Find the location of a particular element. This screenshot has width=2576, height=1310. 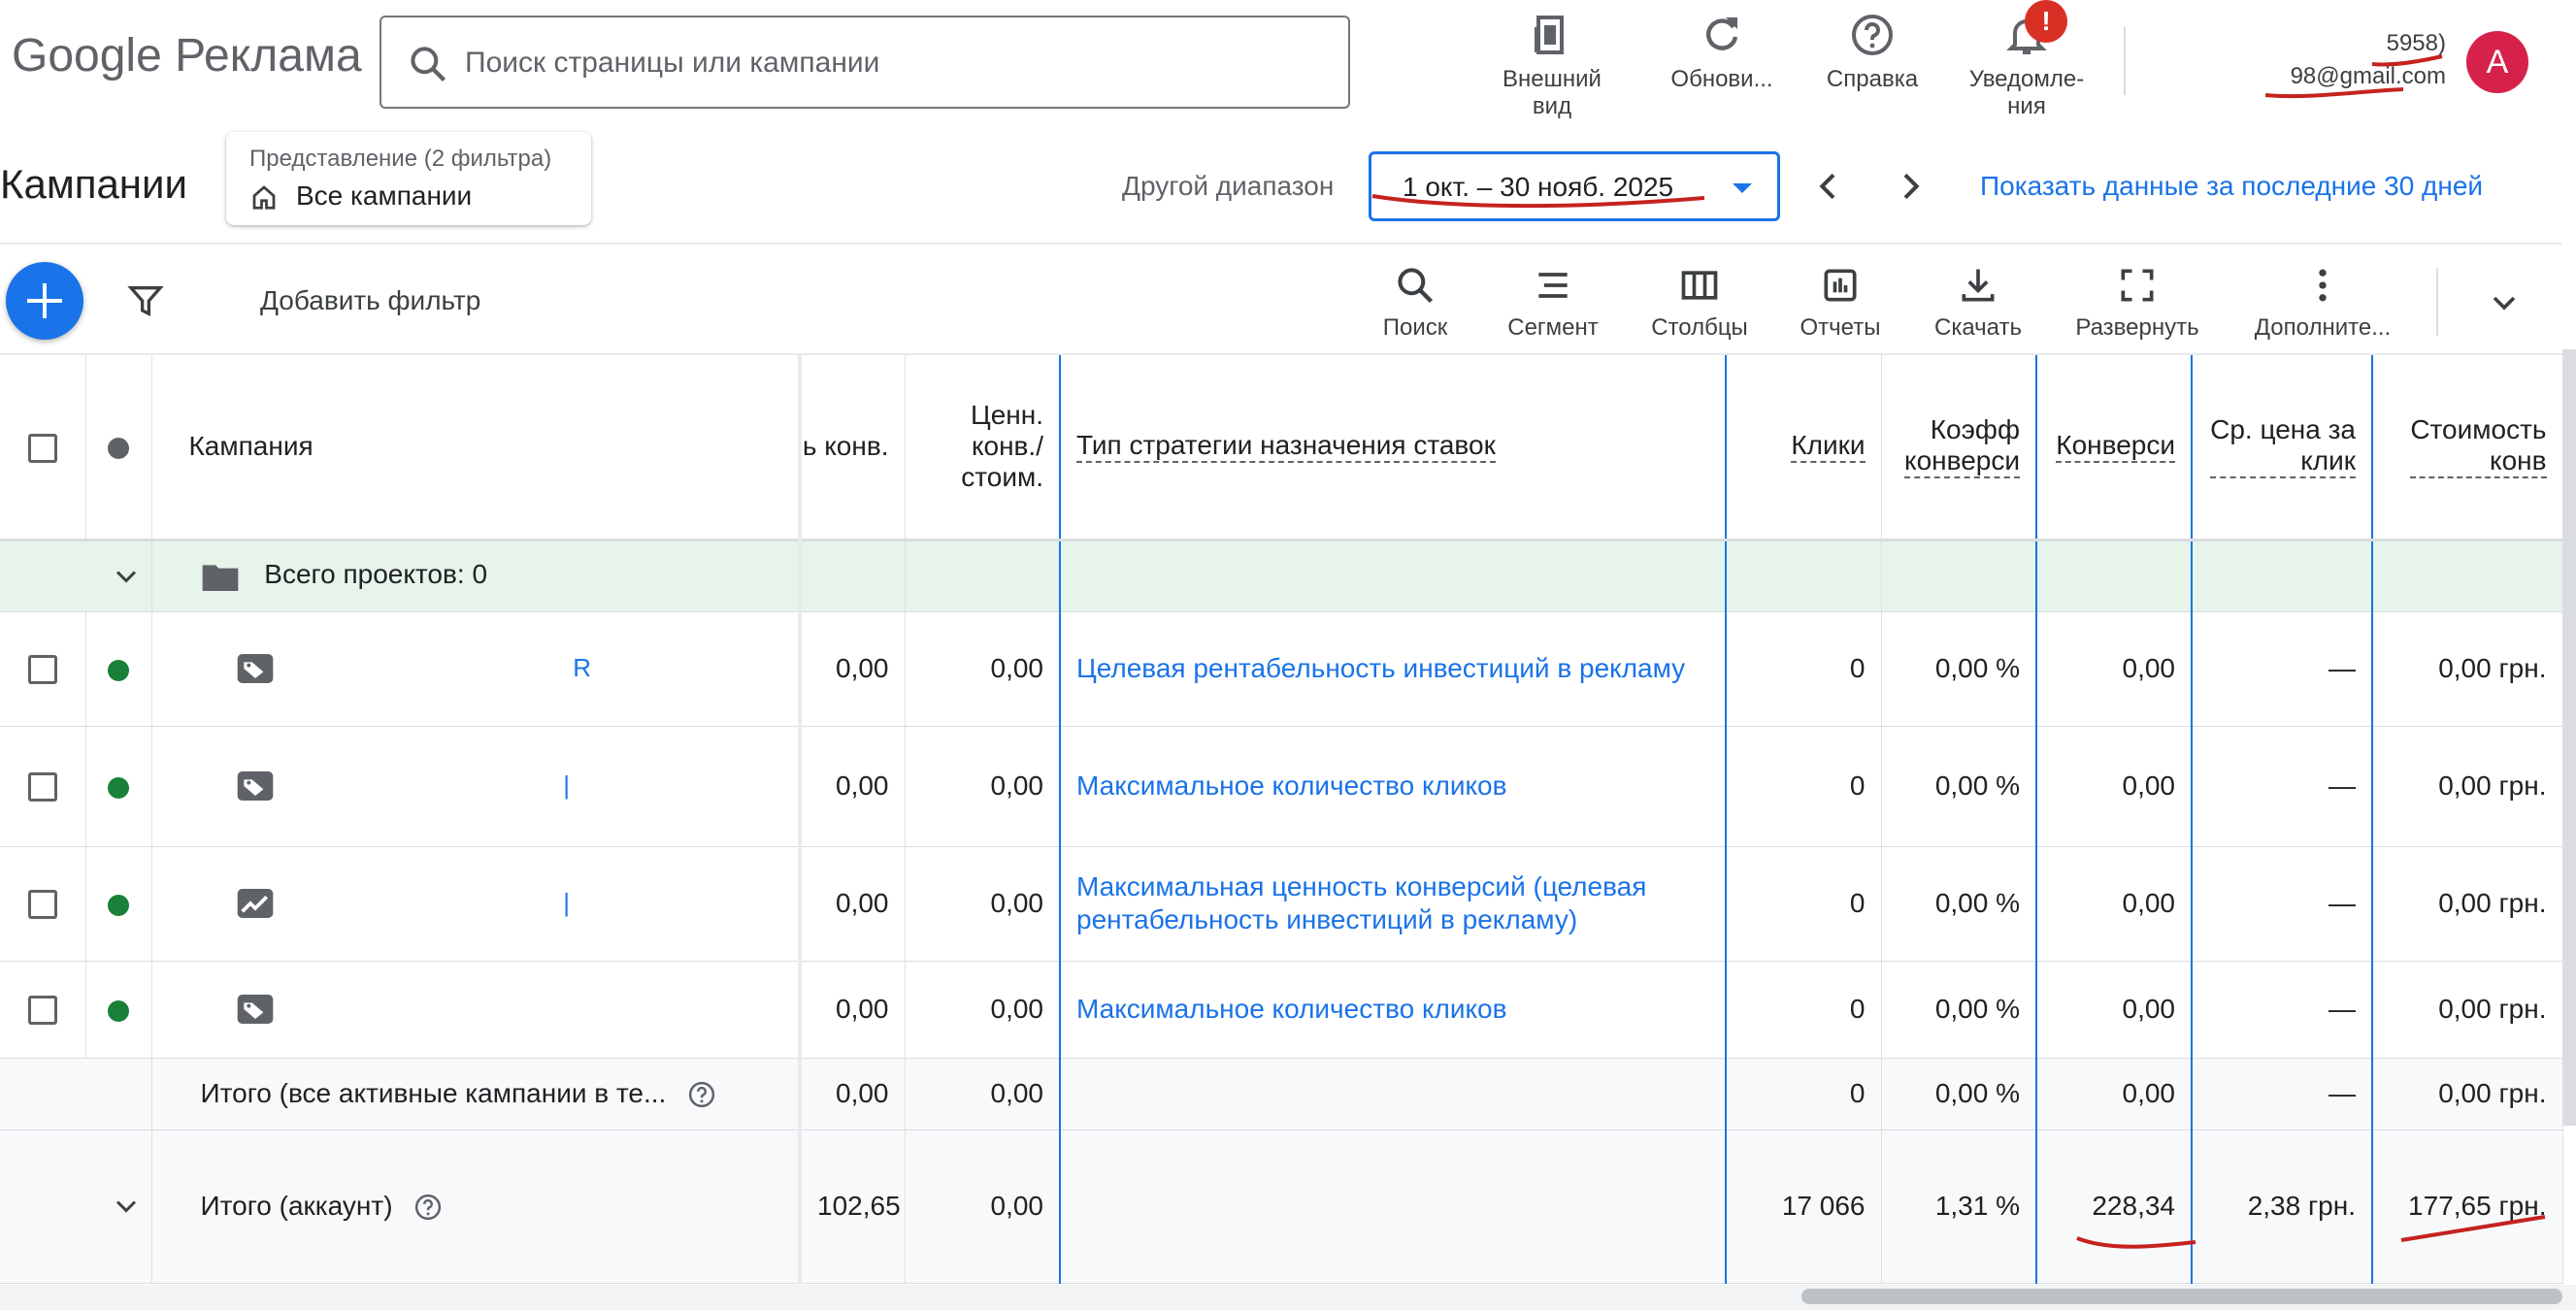

toolbar-reports-button: Отчеты is located at coordinates (1840, 303).